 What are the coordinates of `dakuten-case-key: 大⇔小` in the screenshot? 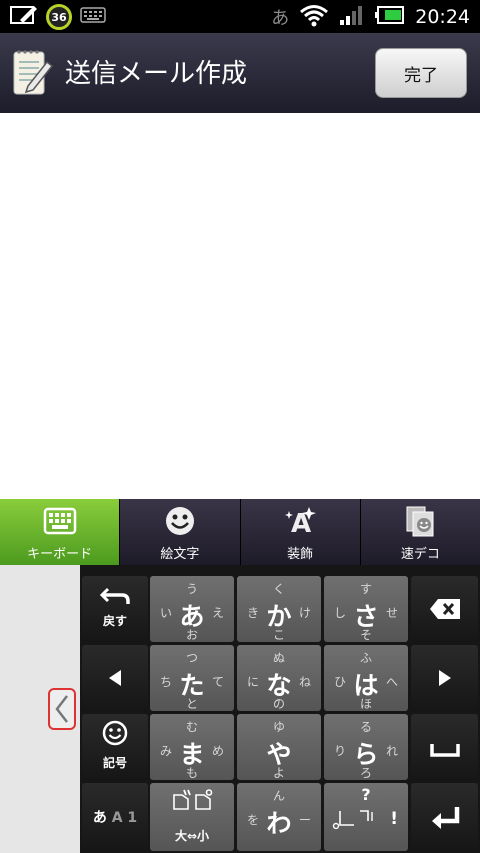 It's located at (192, 817).